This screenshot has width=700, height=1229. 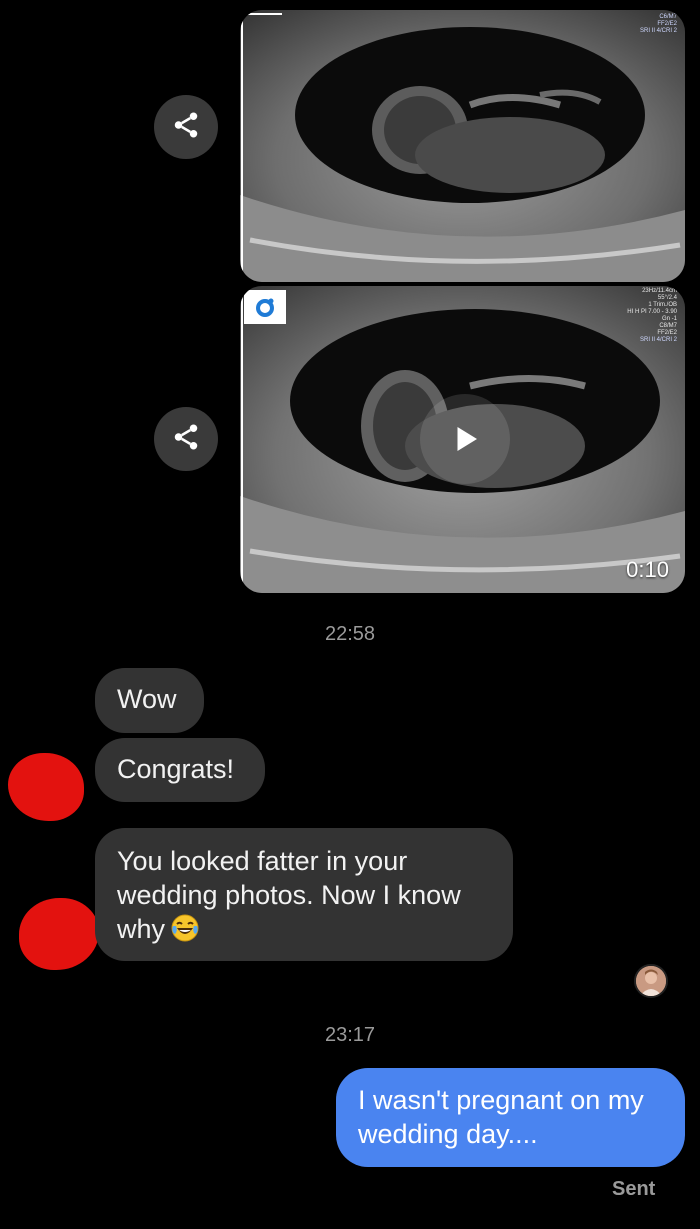 What do you see at coordinates (185, 928) in the screenshot?
I see `tears-of-joy-emoji` at bounding box center [185, 928].